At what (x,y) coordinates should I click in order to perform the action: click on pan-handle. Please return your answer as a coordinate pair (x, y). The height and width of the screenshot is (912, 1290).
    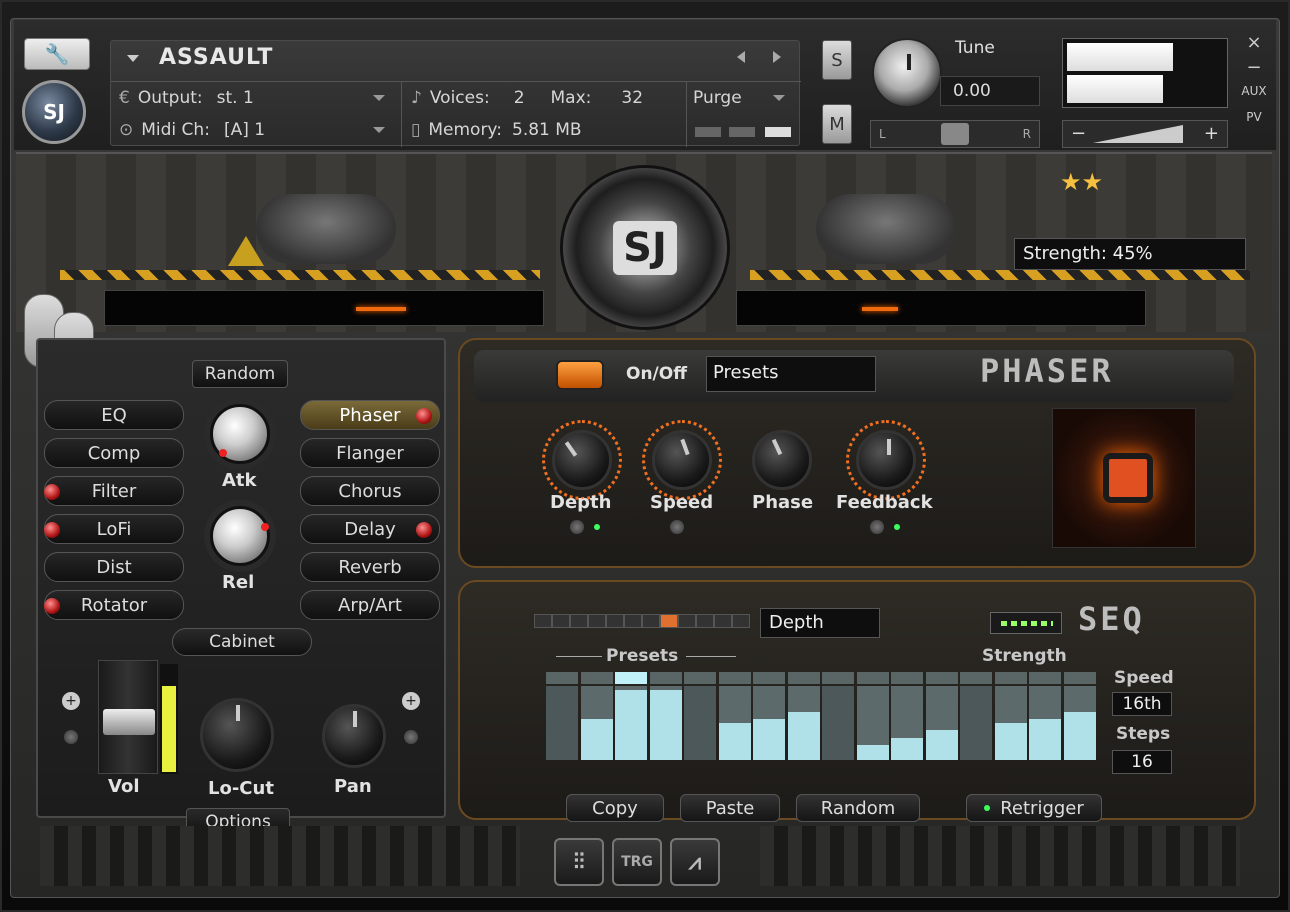
    Looking at the image, I should click on (955, 134).